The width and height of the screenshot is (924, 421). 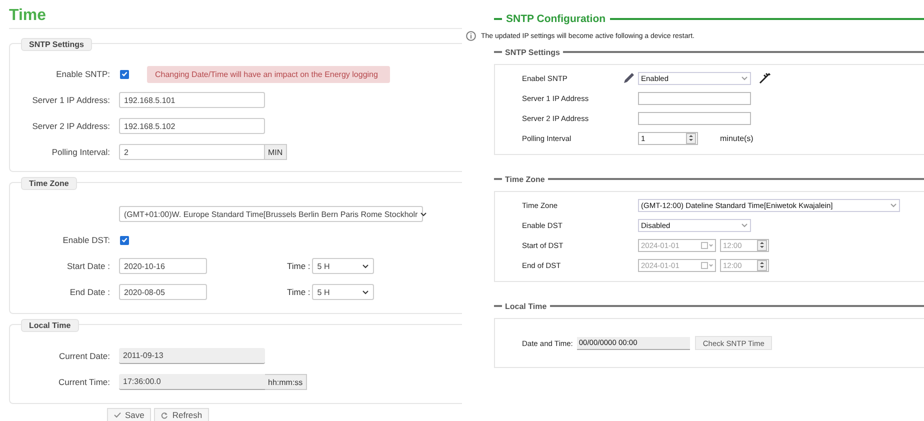 What do you see at coordinates (28, 16) in the screenshot?
I see `page-title: Time` at bounding box center [28, 16].